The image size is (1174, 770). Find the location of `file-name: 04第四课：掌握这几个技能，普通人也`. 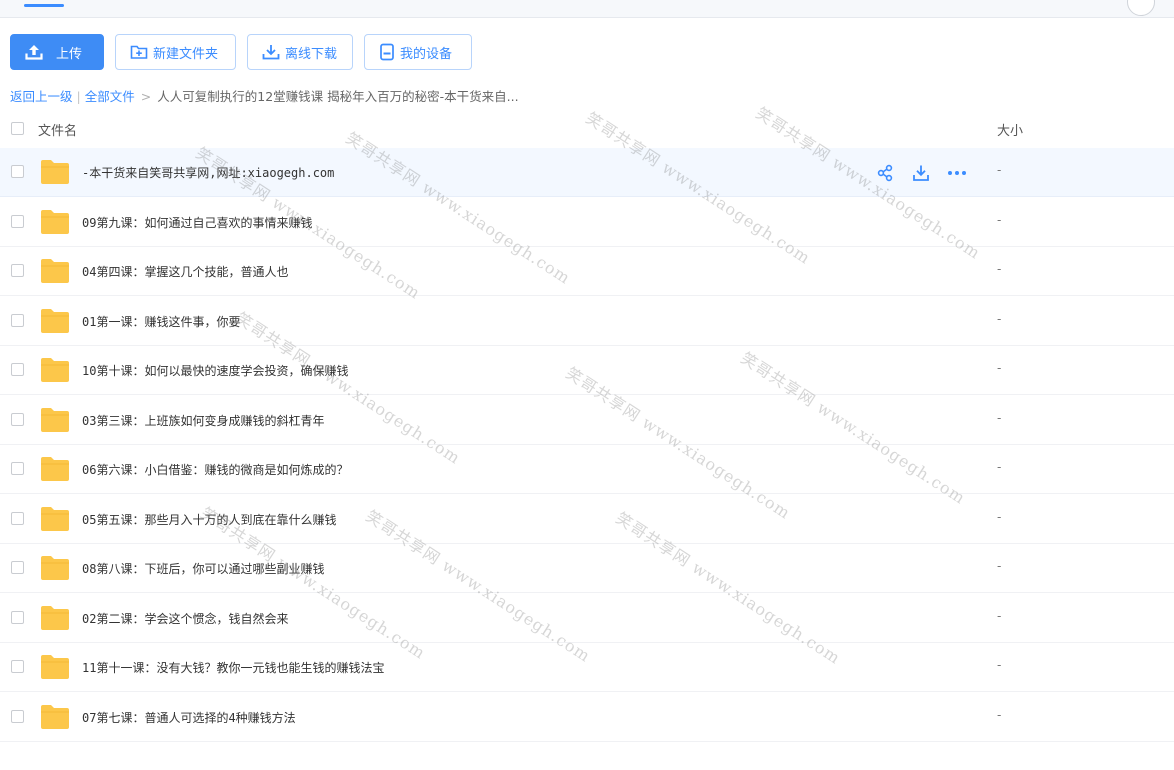

file-name: 04第四课：掌握这几个技能，普通人也 is located at coordinates (185, 271).